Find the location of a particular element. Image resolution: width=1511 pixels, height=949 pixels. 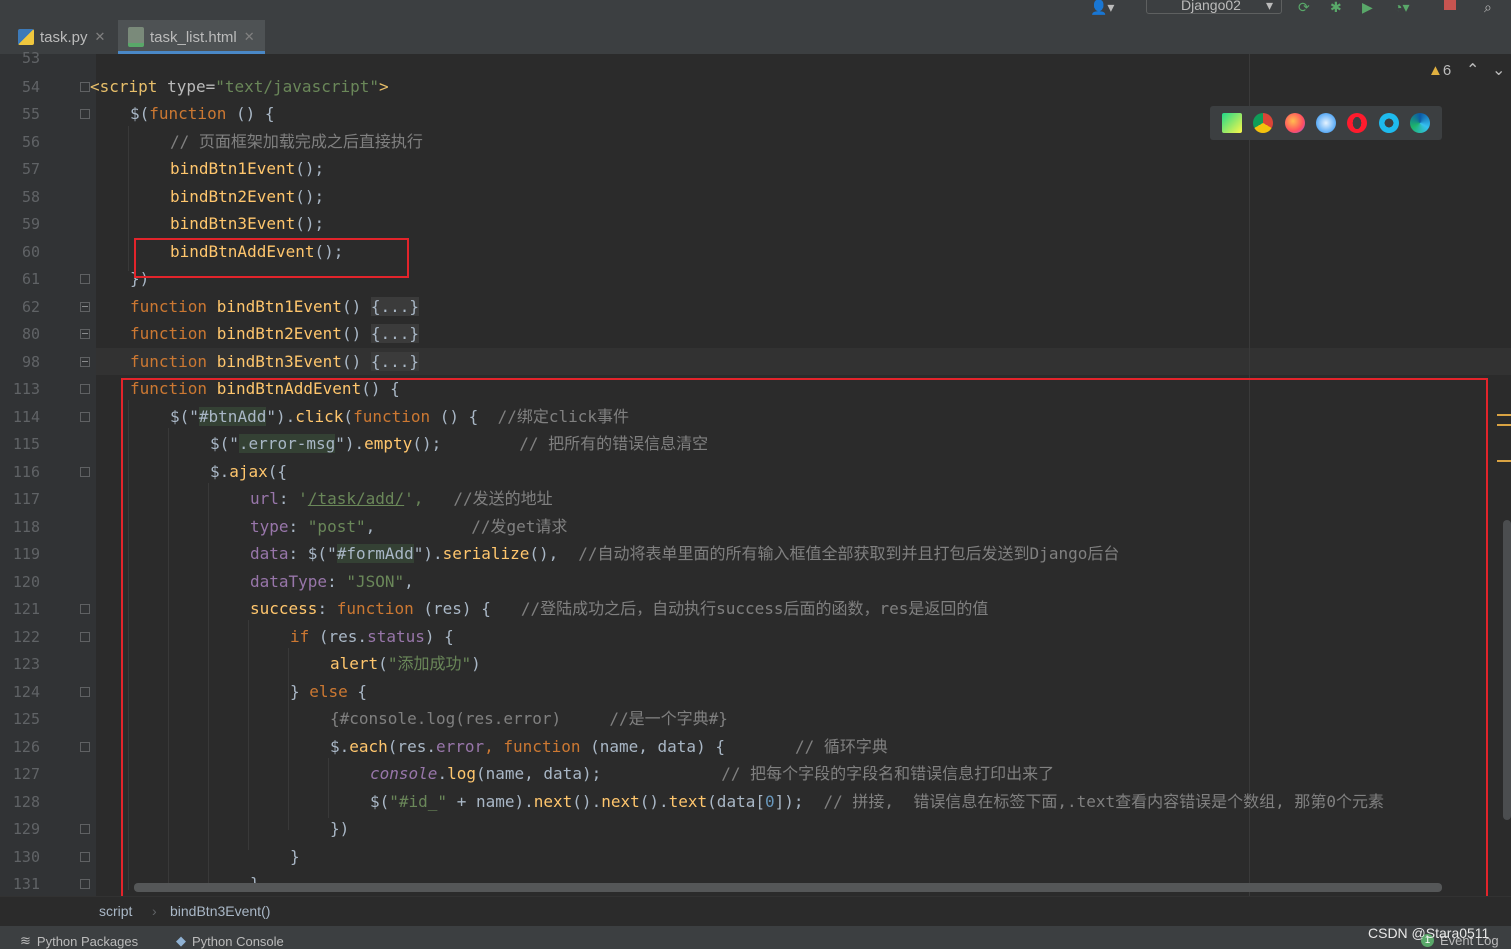

keyword-token: function is located at coordinates (169, 361).